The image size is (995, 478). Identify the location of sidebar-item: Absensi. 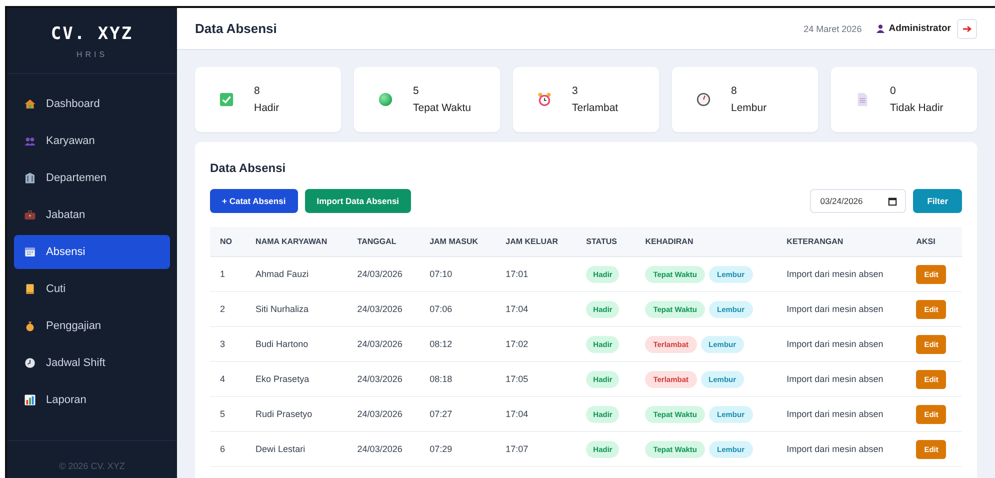
(92, 252).